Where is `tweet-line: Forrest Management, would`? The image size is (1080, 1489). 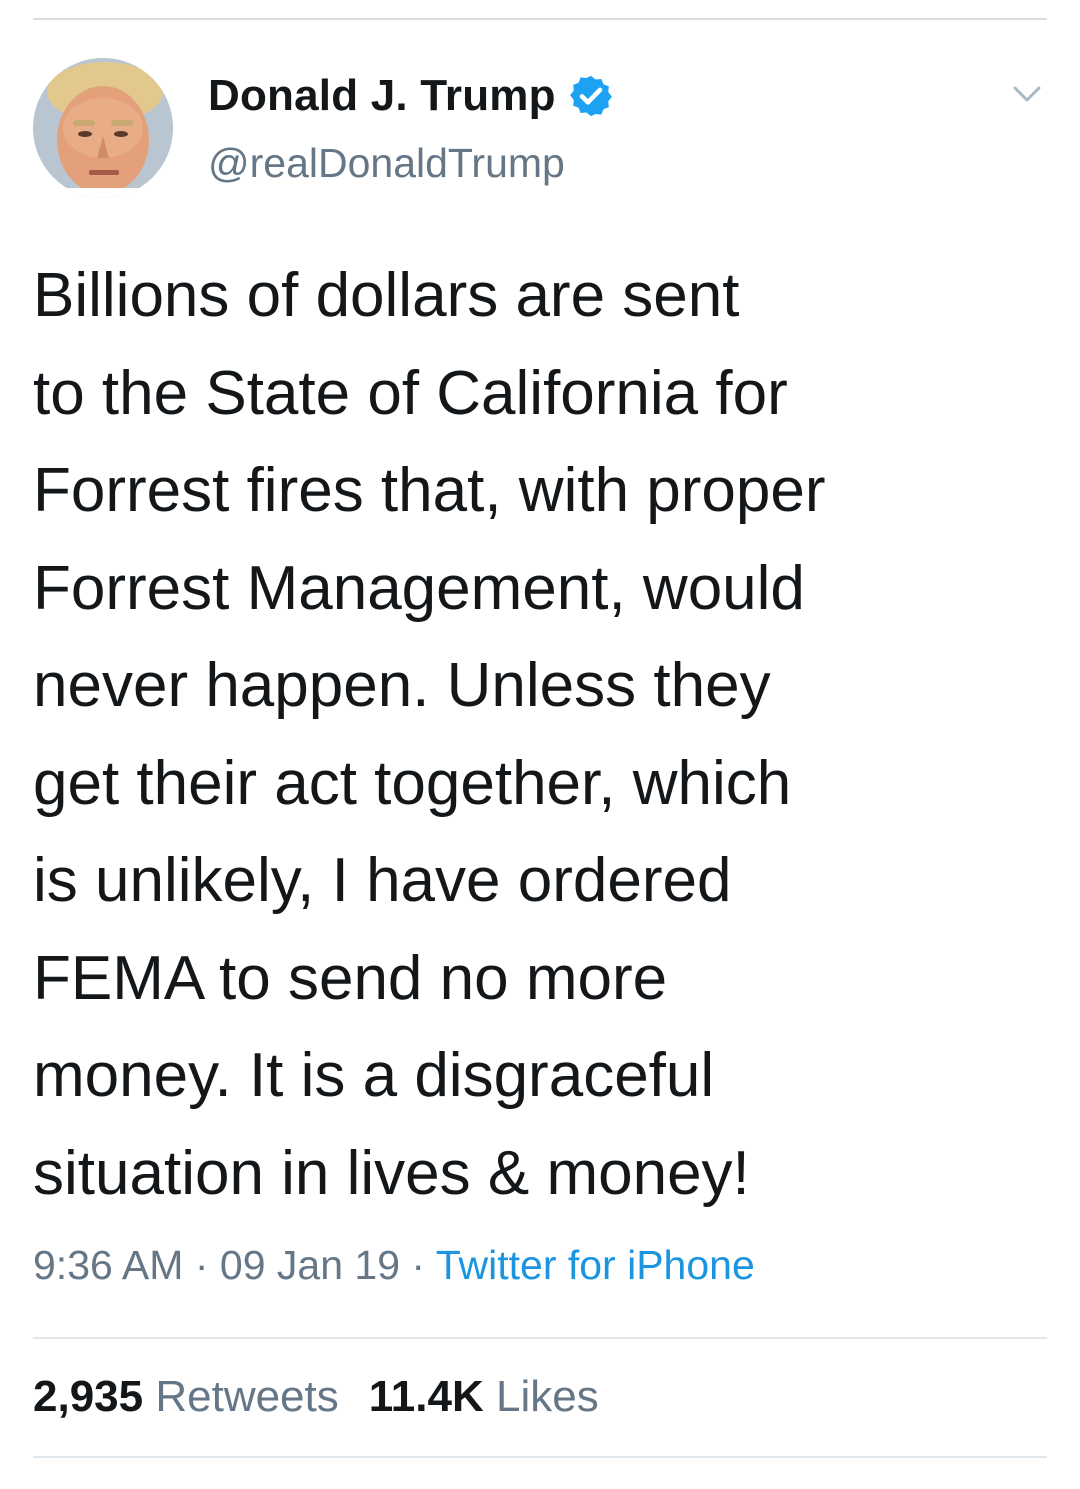 tweet-line: Forrest Management, would is located at coordinates (419, 588).